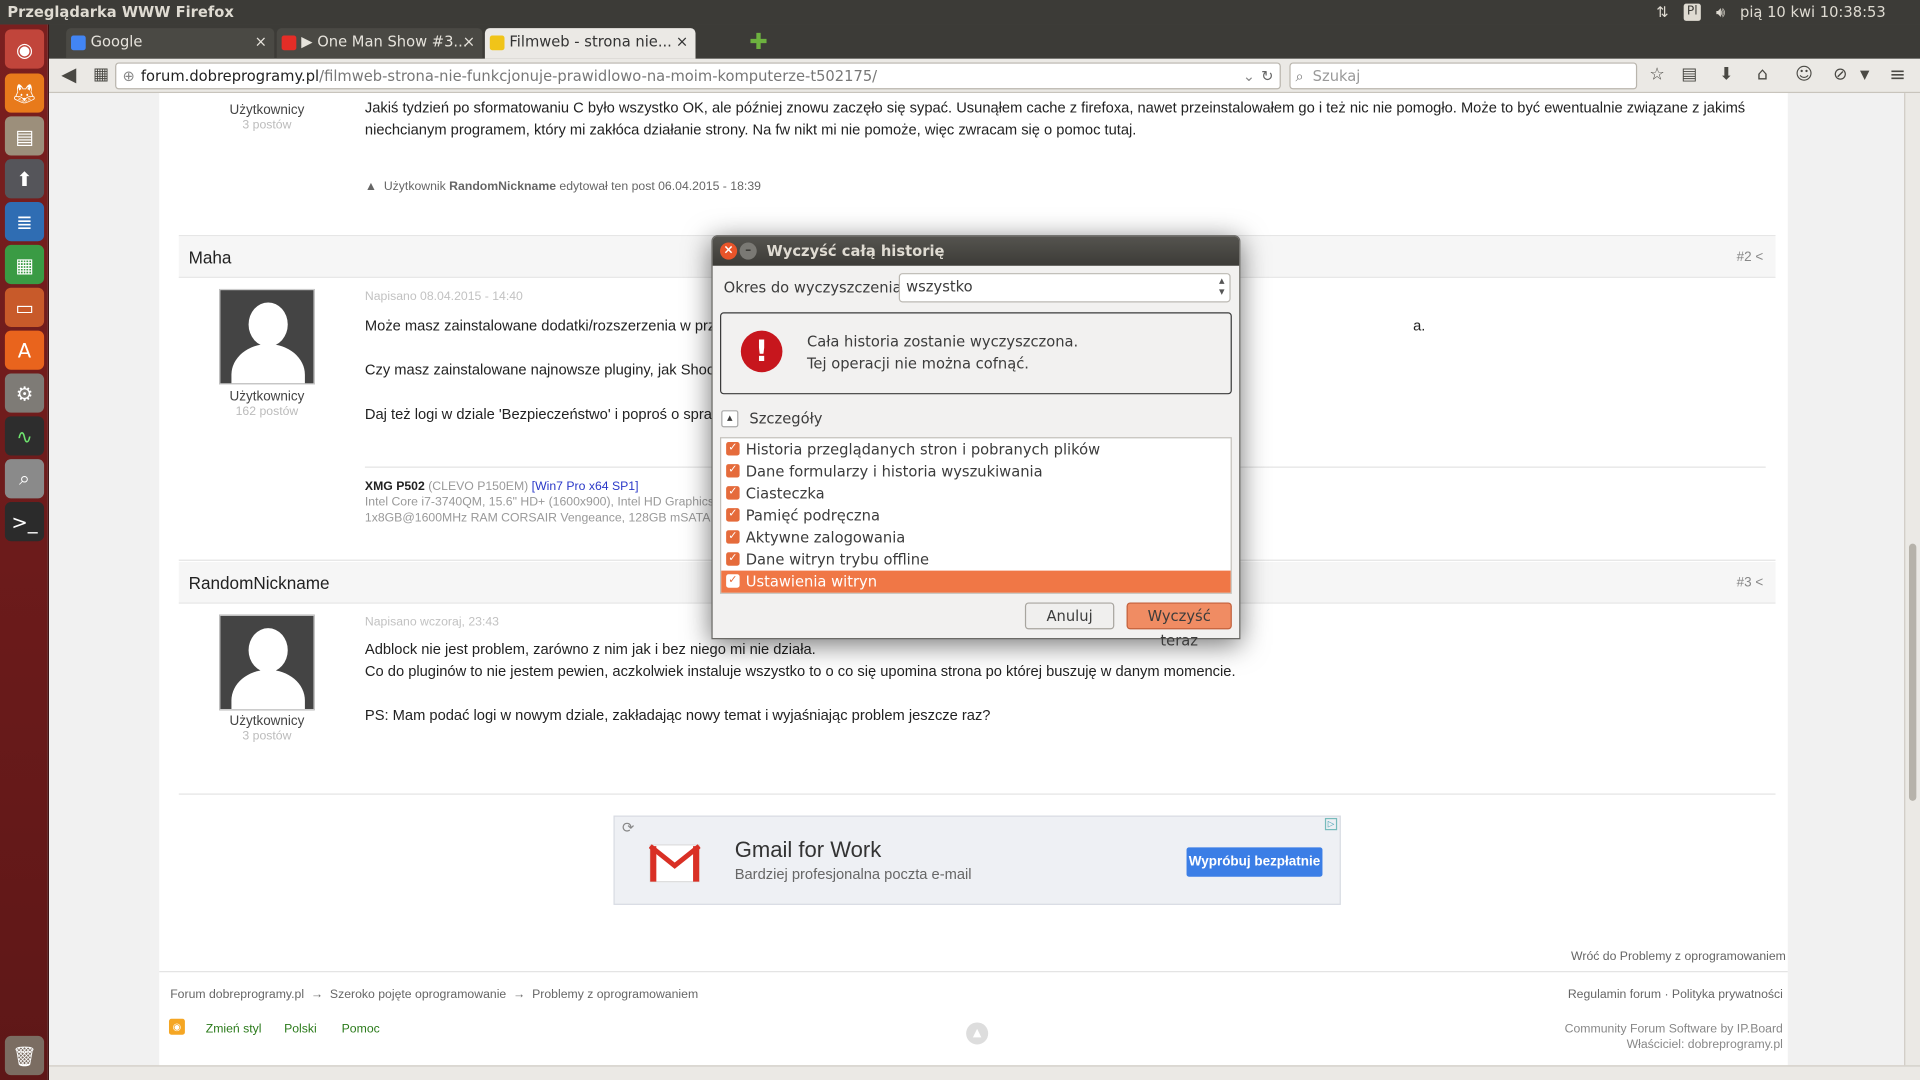  What do you see at coordinates (975, 471) in the screenshot?
I see `checkbox-form-history: ✓ Dane formularzy i historia wyszukiwania` at bounding box center [975, 471].